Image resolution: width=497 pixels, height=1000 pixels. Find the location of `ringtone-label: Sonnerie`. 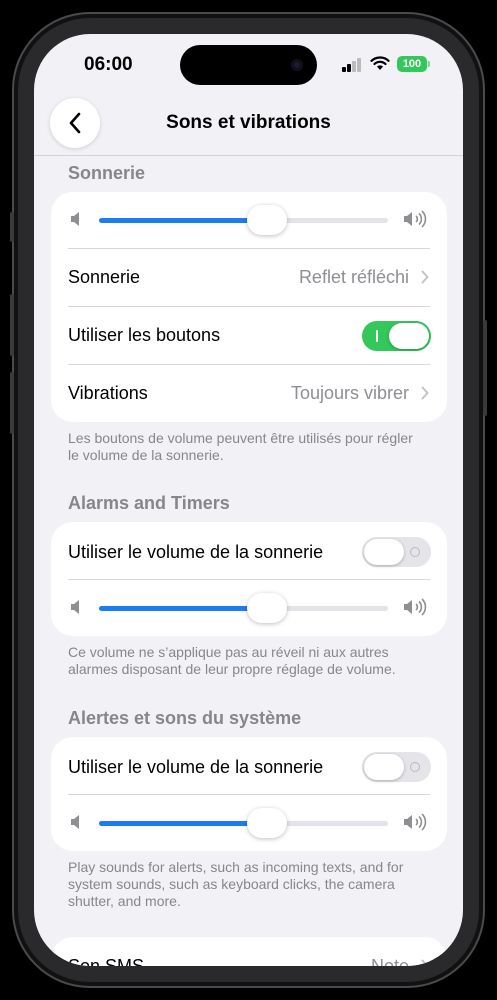

ringtone-label: Sonnerie is located at coordinates (104, 277).